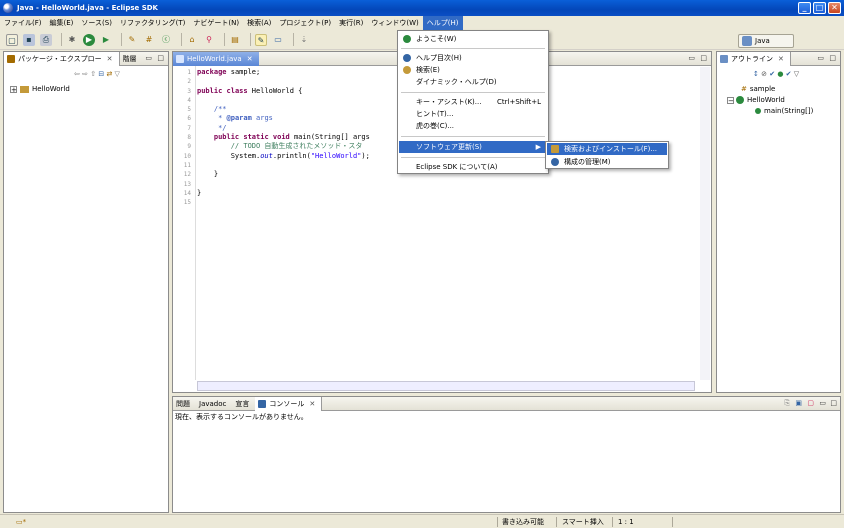 Image resolution: width=844 pixels, height=528 pixels. I want to click on run-icon: ▶, so click(89, 39).